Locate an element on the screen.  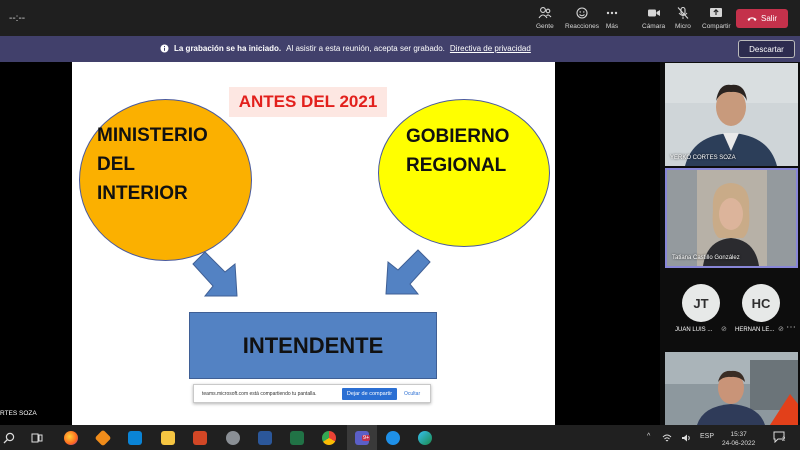
notification-count: 2 is located at coordinates (784, 440).